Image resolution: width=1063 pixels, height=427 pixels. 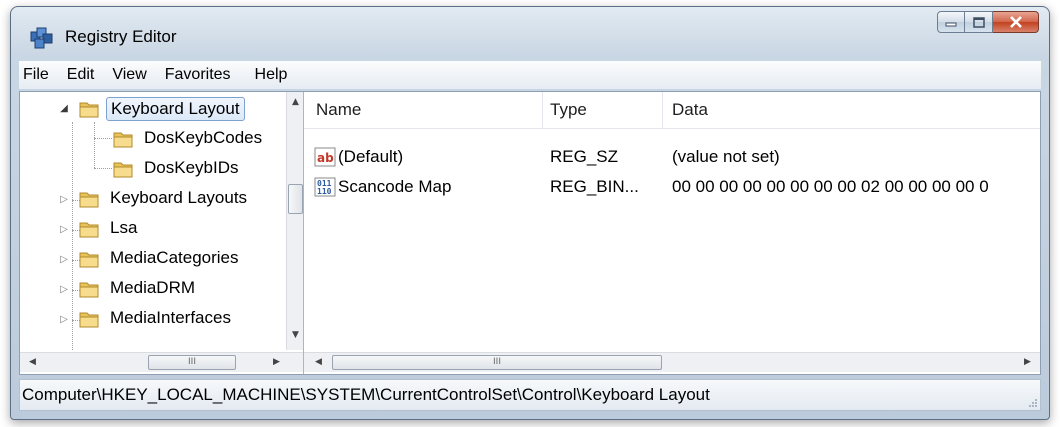 I want to click on menu-view: View, so click(x=129, y=75).